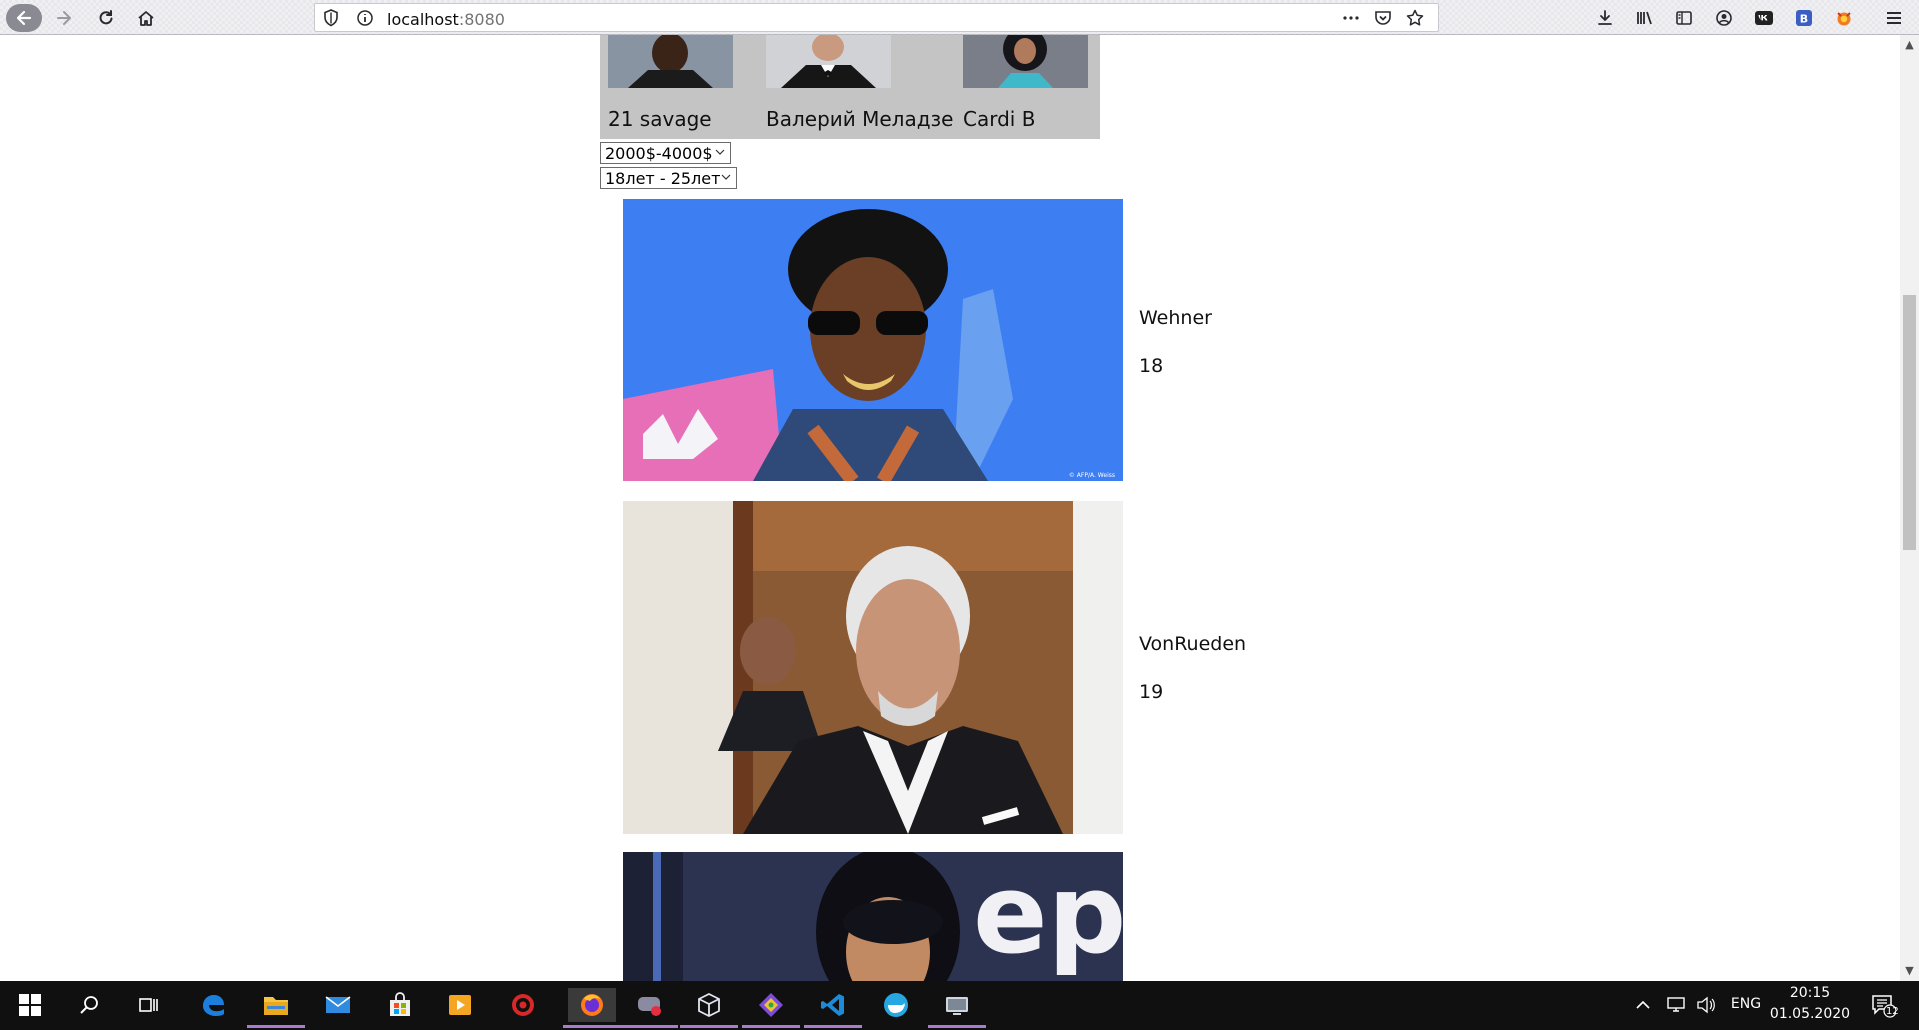  I want to click on cube-icon, so click(709, 1005).